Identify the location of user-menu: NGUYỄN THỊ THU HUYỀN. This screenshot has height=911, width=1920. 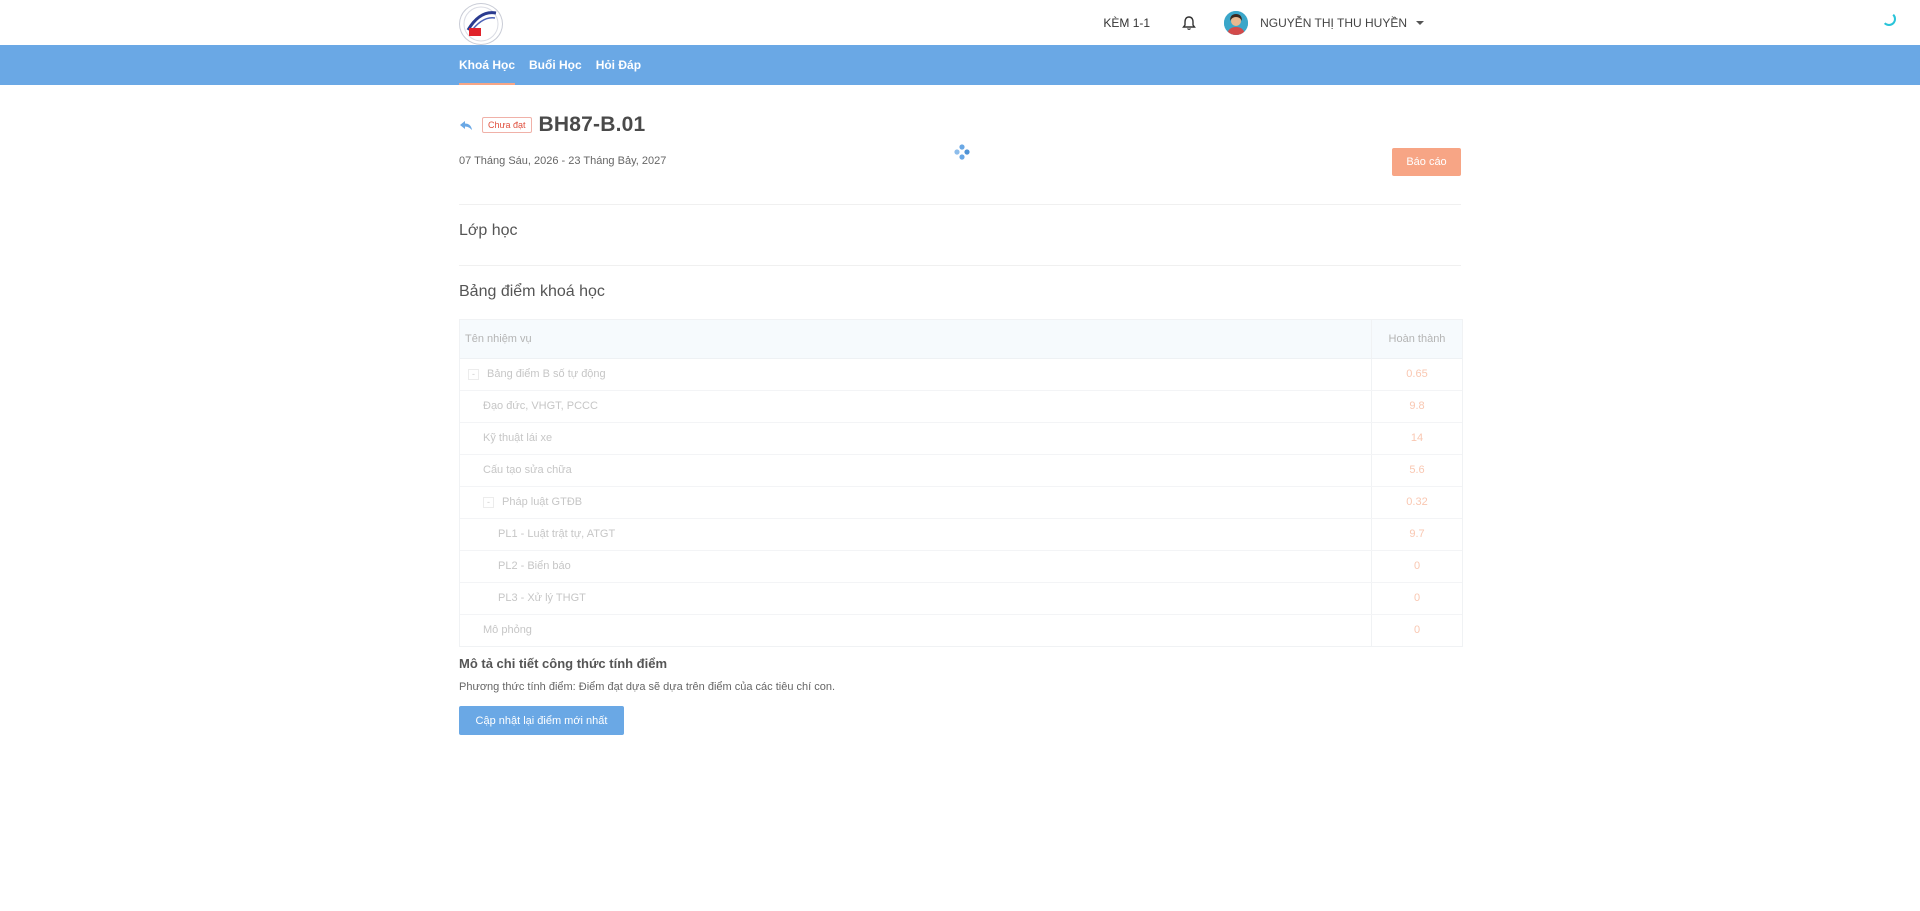
(1324, 22).